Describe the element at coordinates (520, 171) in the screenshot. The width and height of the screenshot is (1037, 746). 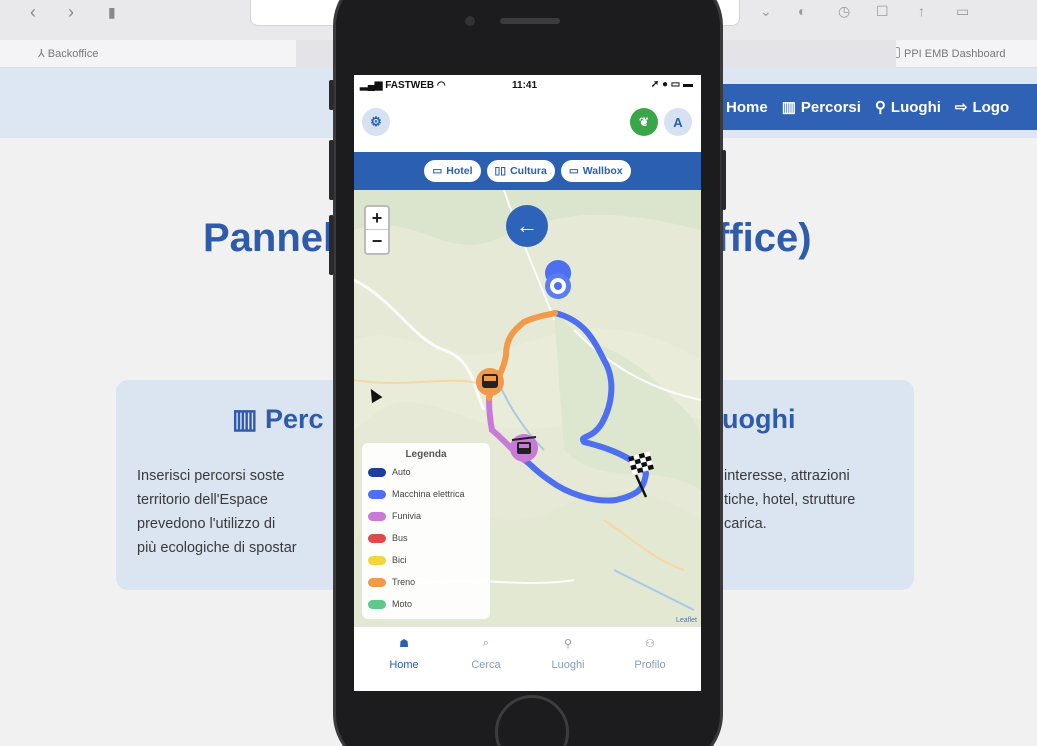
I see `filter-cultura: ▯▯ Cultura` at that location.